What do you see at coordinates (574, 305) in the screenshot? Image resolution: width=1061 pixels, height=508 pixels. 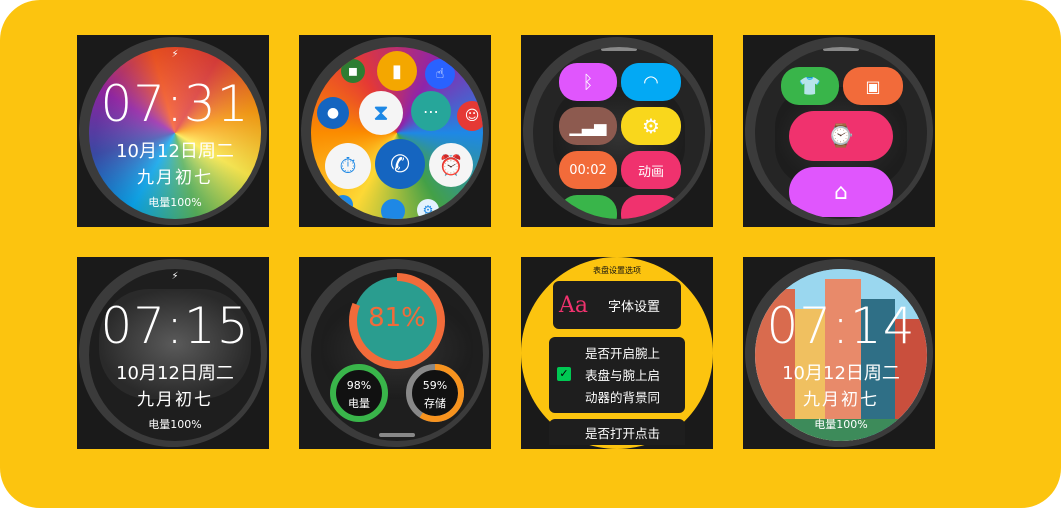 I see `font-icon: Aa` at bounding box center [574, 305].